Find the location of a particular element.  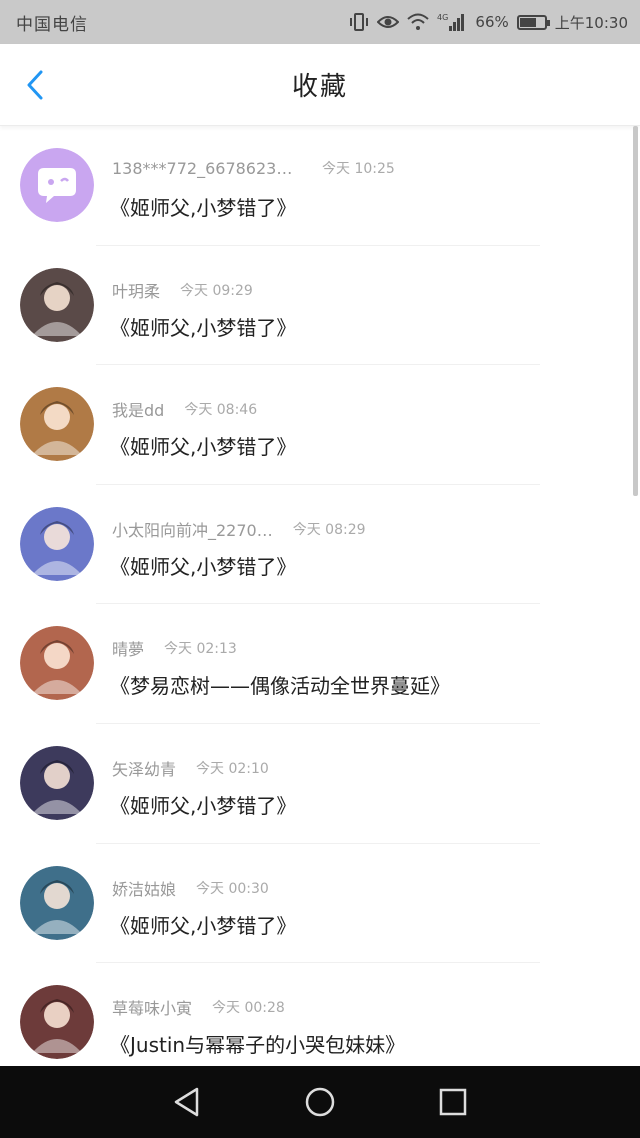

list-item: 娇洁姑娘 今天 00:30 《姬师父,小梦错了》 is located at coordinates (320, 904).